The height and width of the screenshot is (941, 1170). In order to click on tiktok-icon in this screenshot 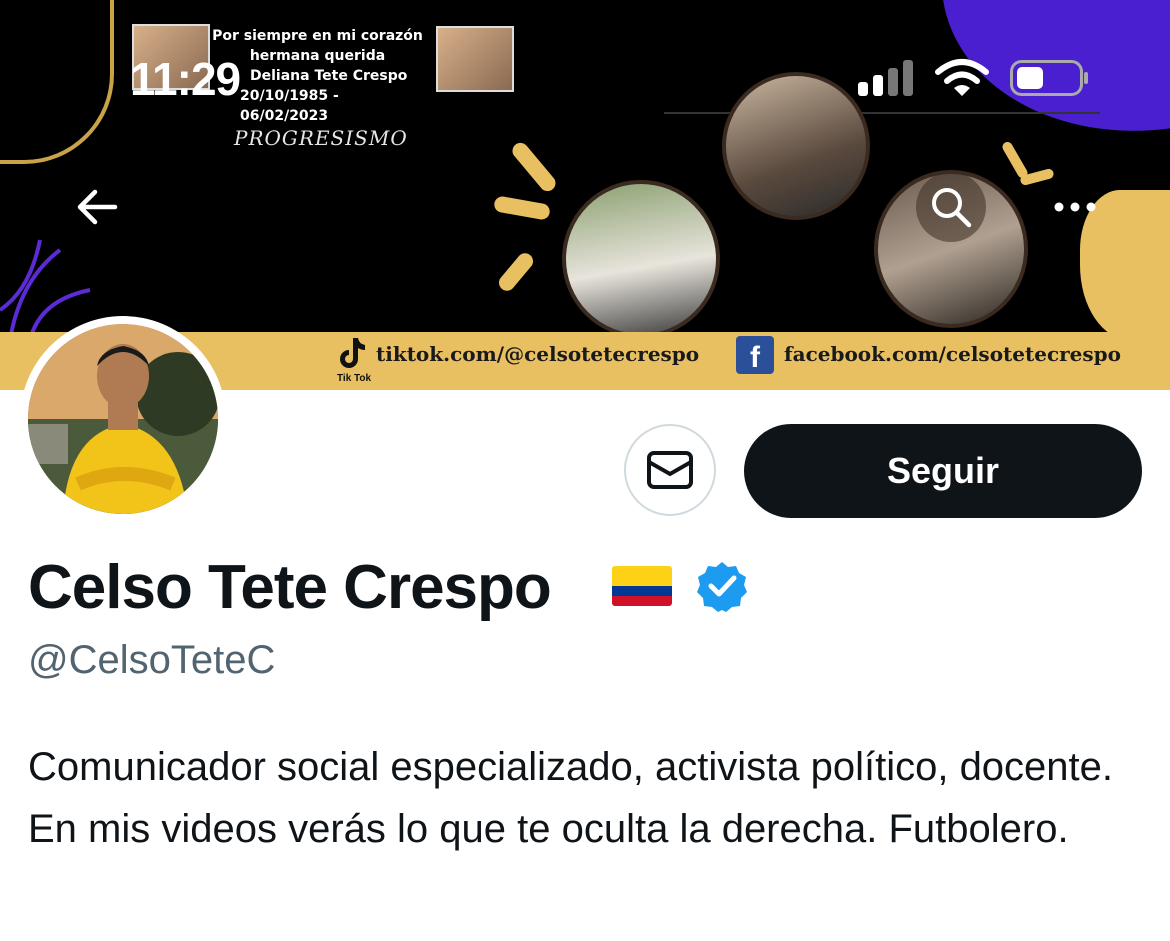, I will do `click(352, 353)`.